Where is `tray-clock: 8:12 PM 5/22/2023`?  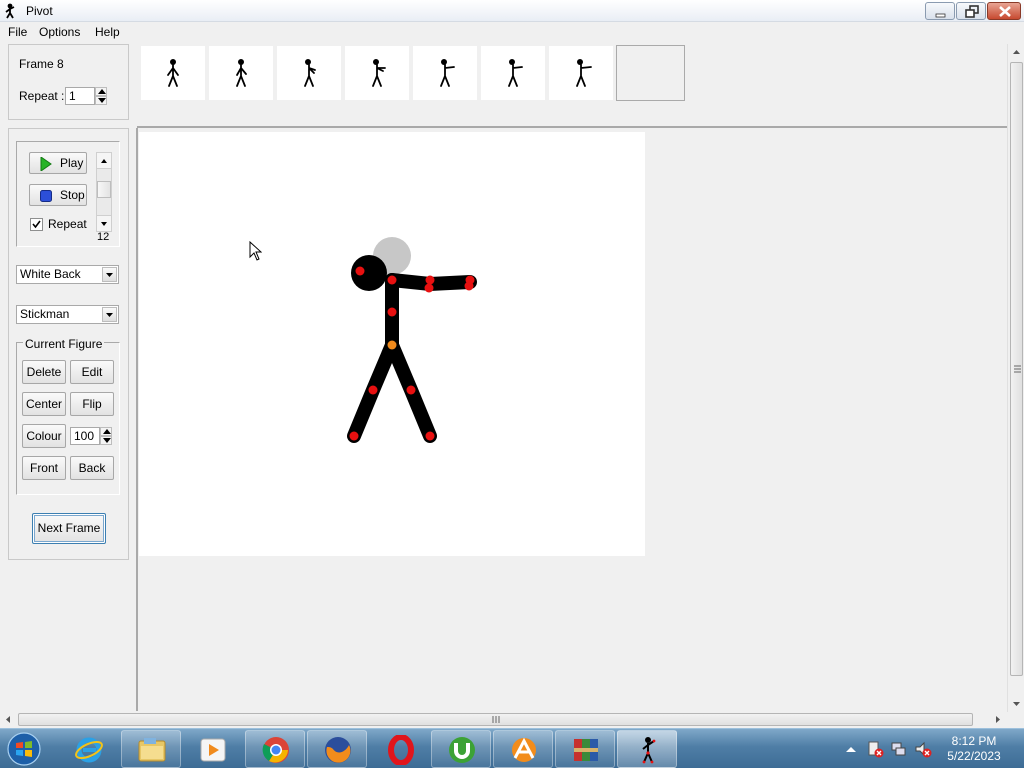
tray-clock: 8:12 PM 5/22/2023 is located at coordinates (974, 749).